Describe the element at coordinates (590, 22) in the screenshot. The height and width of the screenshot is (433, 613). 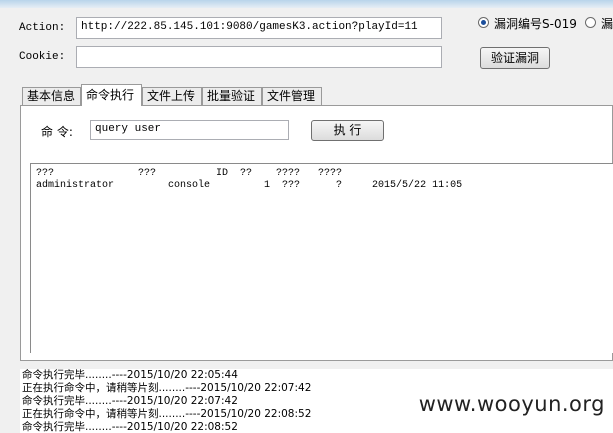
I see `vuln-option-2-radio` at that location.